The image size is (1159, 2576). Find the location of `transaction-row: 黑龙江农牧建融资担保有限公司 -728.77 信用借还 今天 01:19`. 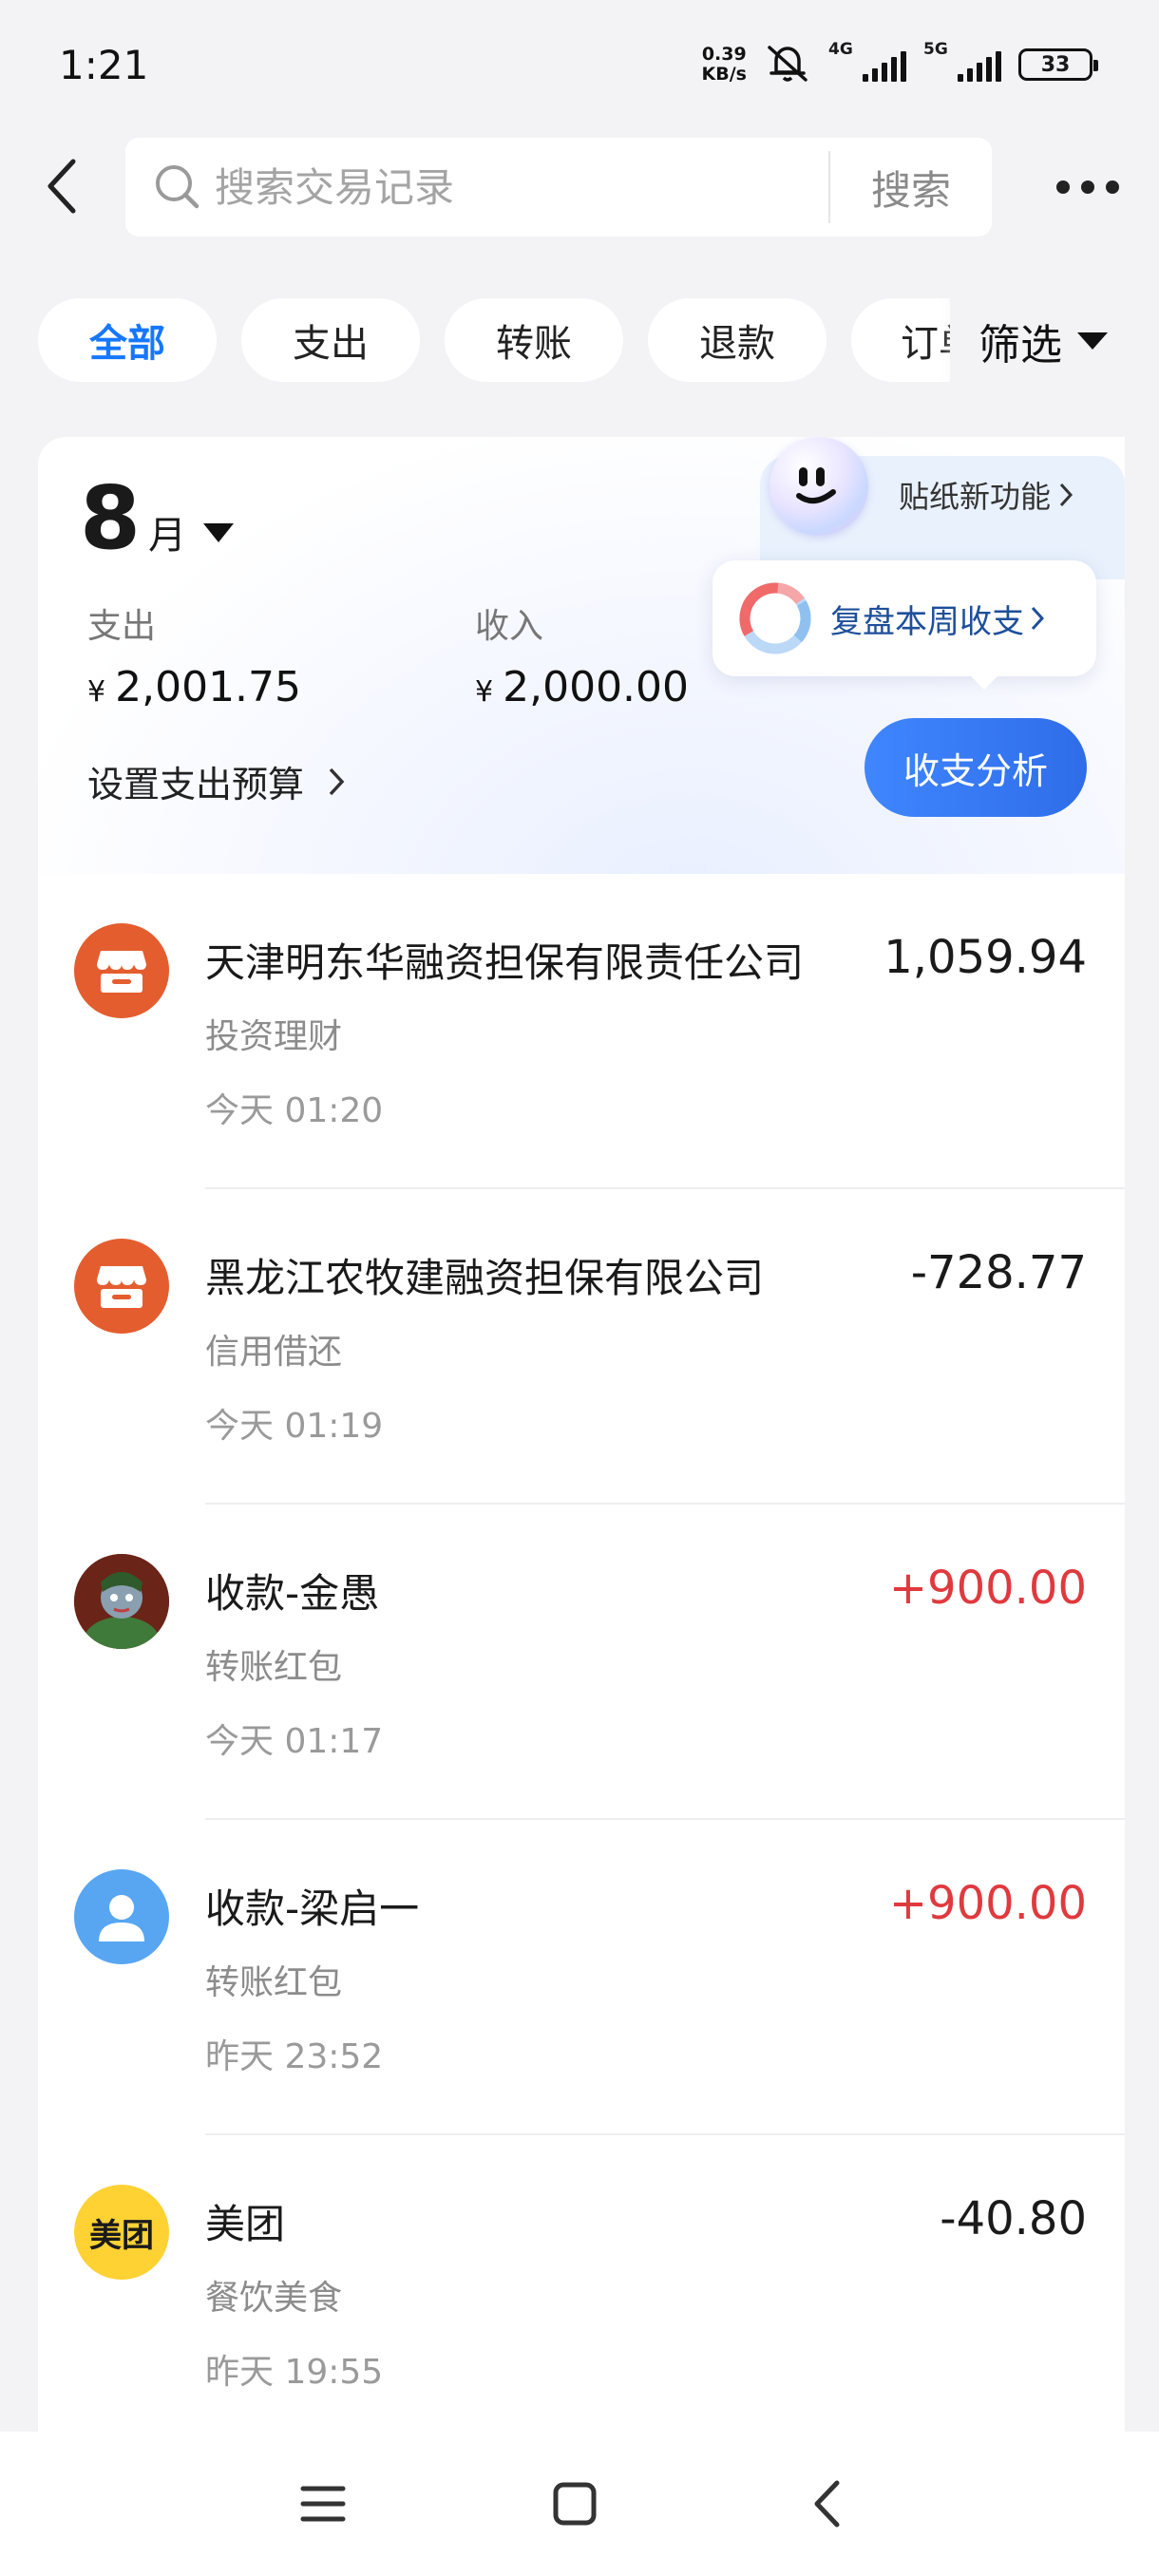

transaction-row: 黑龙江农牧建融资担保有限公司 -728.77 信用借还 今天 01:19 is located at coordinates (581, 1347).